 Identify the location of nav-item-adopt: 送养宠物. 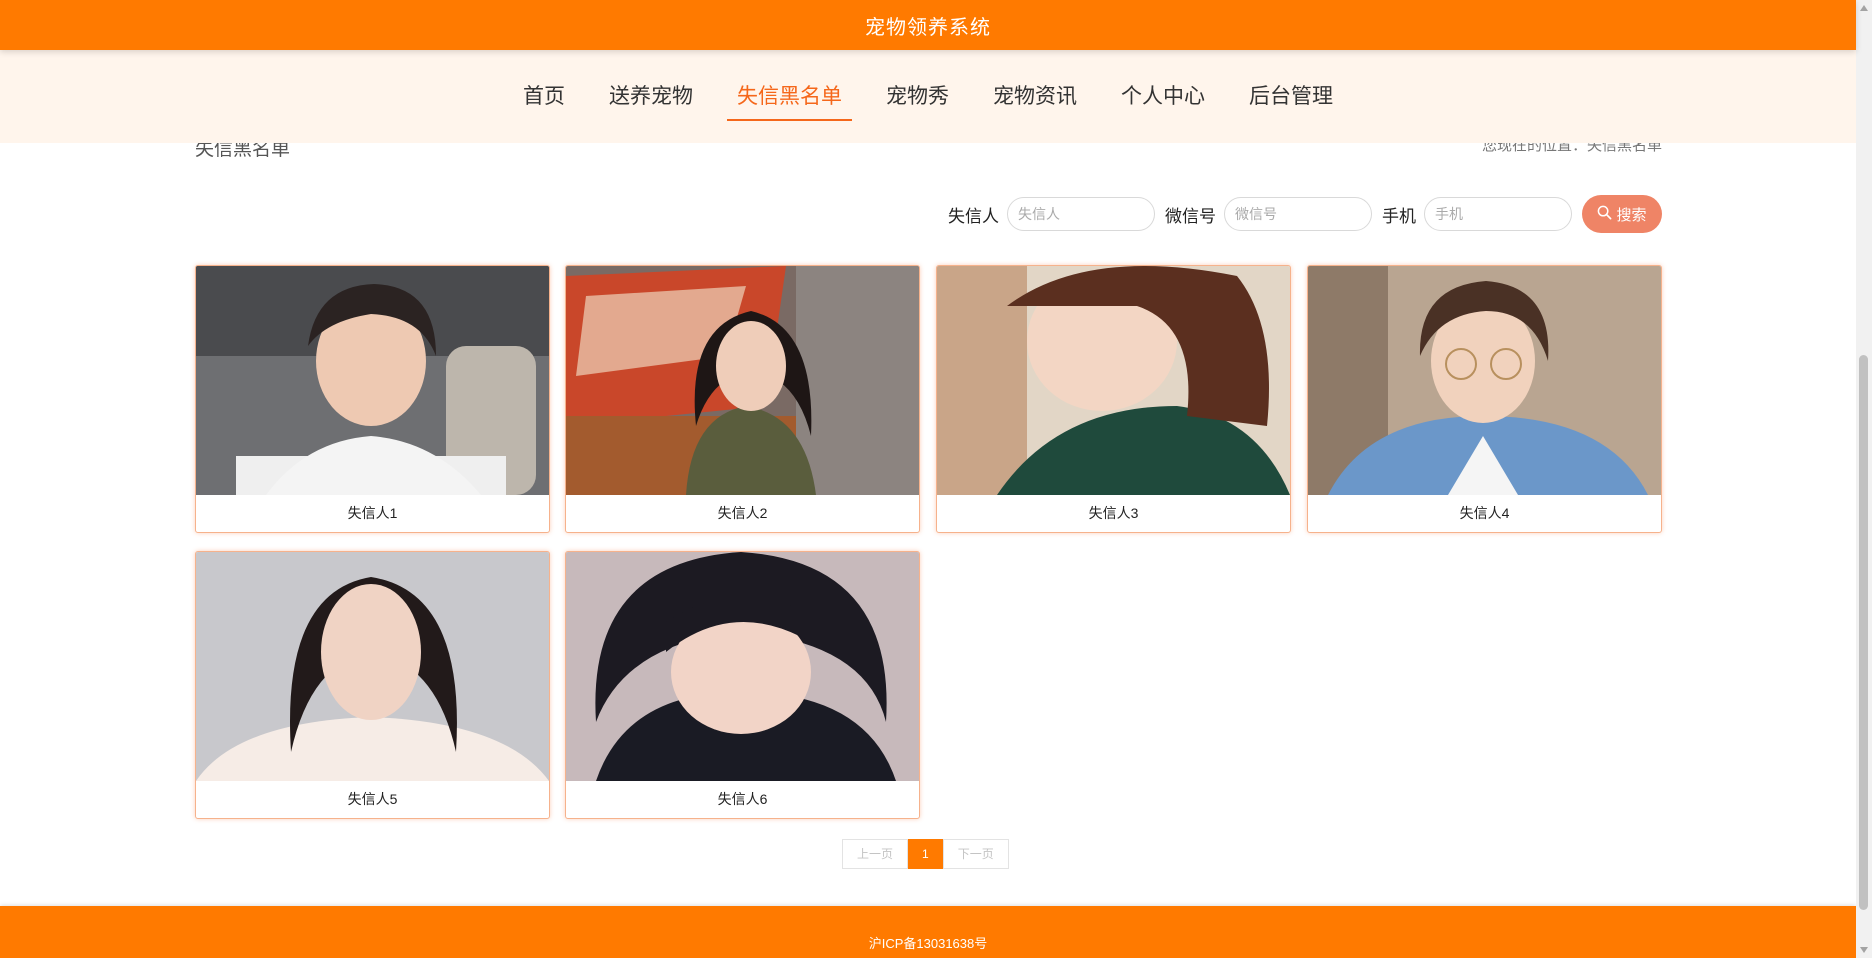
(651, 97).